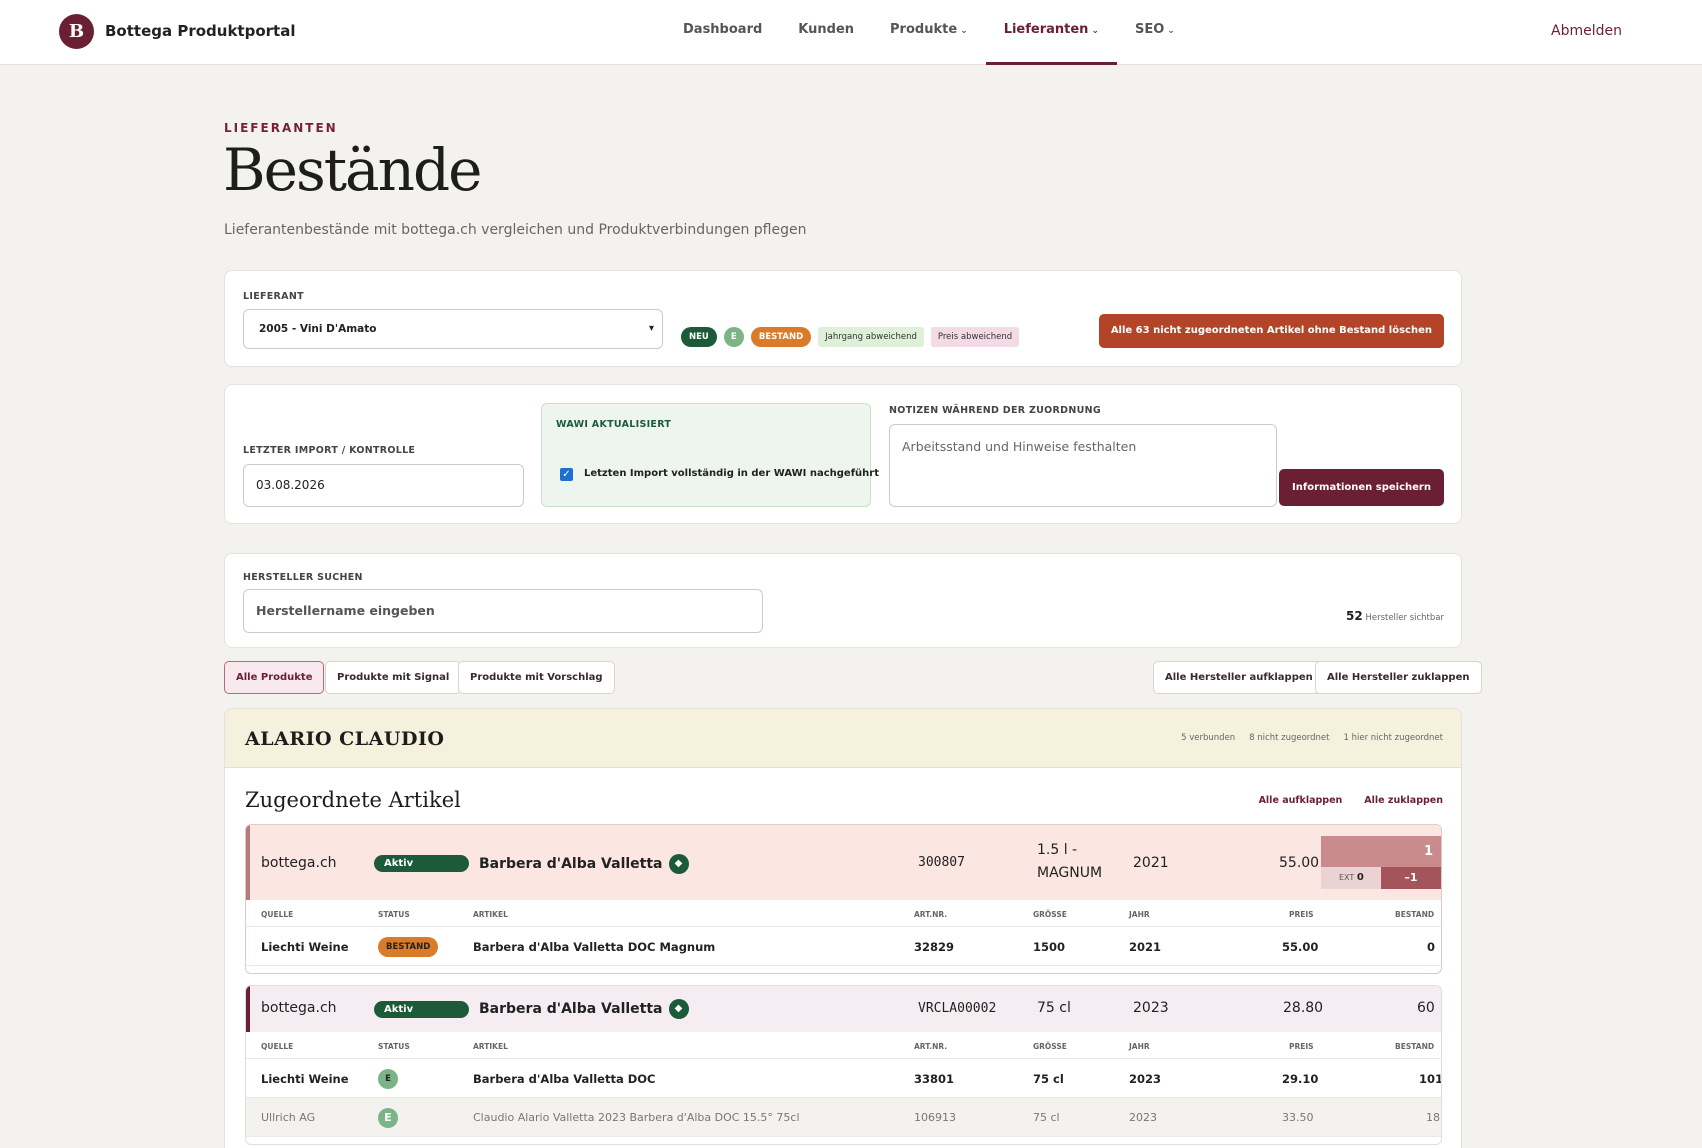 This screenshot has width=1702, height=1148. I want to click on collapse-all-producers-button: Alle Hersteller zuklappen, so click(1398, 677).